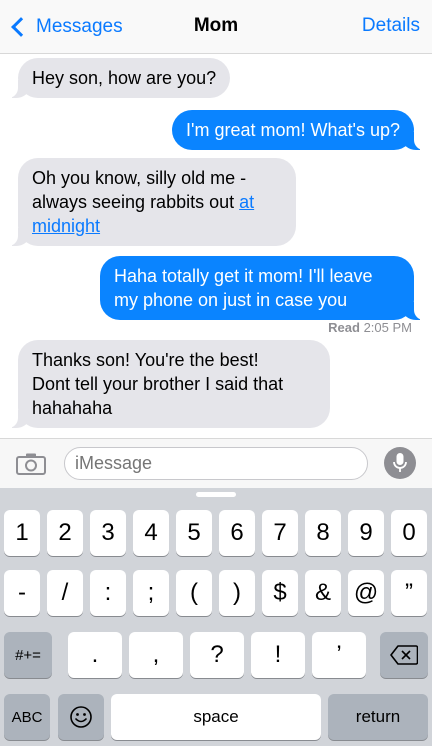 This screenshot has height=746, width=432. Describe the element at coordinates (237, 593) in the screenshot. I see `key-close-paren: )` at that location.